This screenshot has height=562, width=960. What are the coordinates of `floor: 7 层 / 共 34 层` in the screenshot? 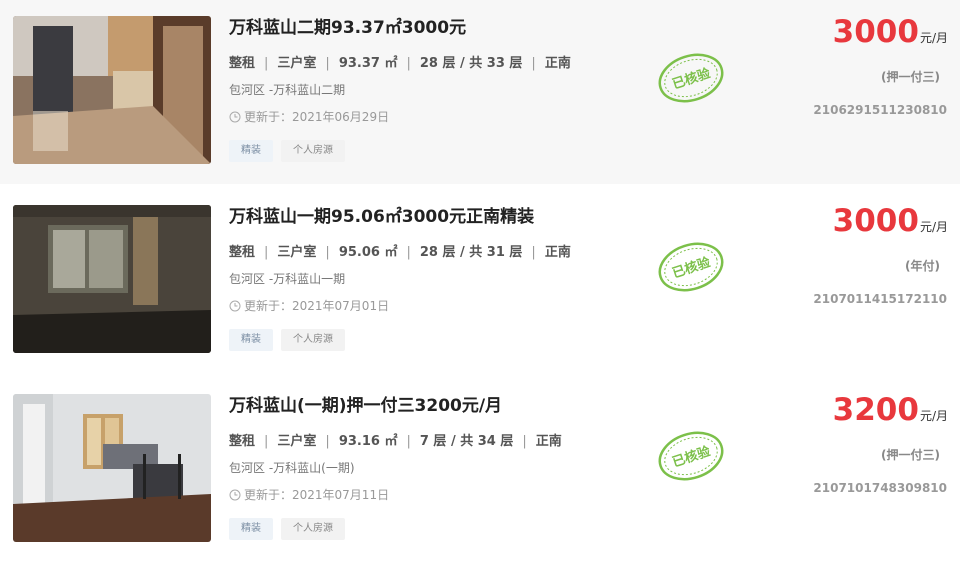 It's located at (466, 441).